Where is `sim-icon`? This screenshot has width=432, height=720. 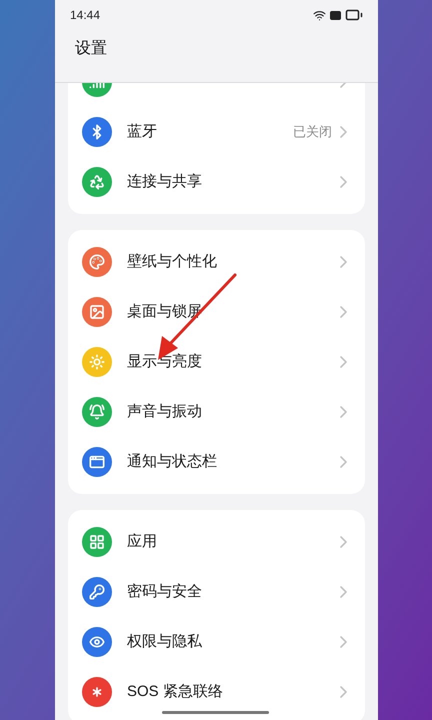 sim-icon is located at coordinates (335, 15).